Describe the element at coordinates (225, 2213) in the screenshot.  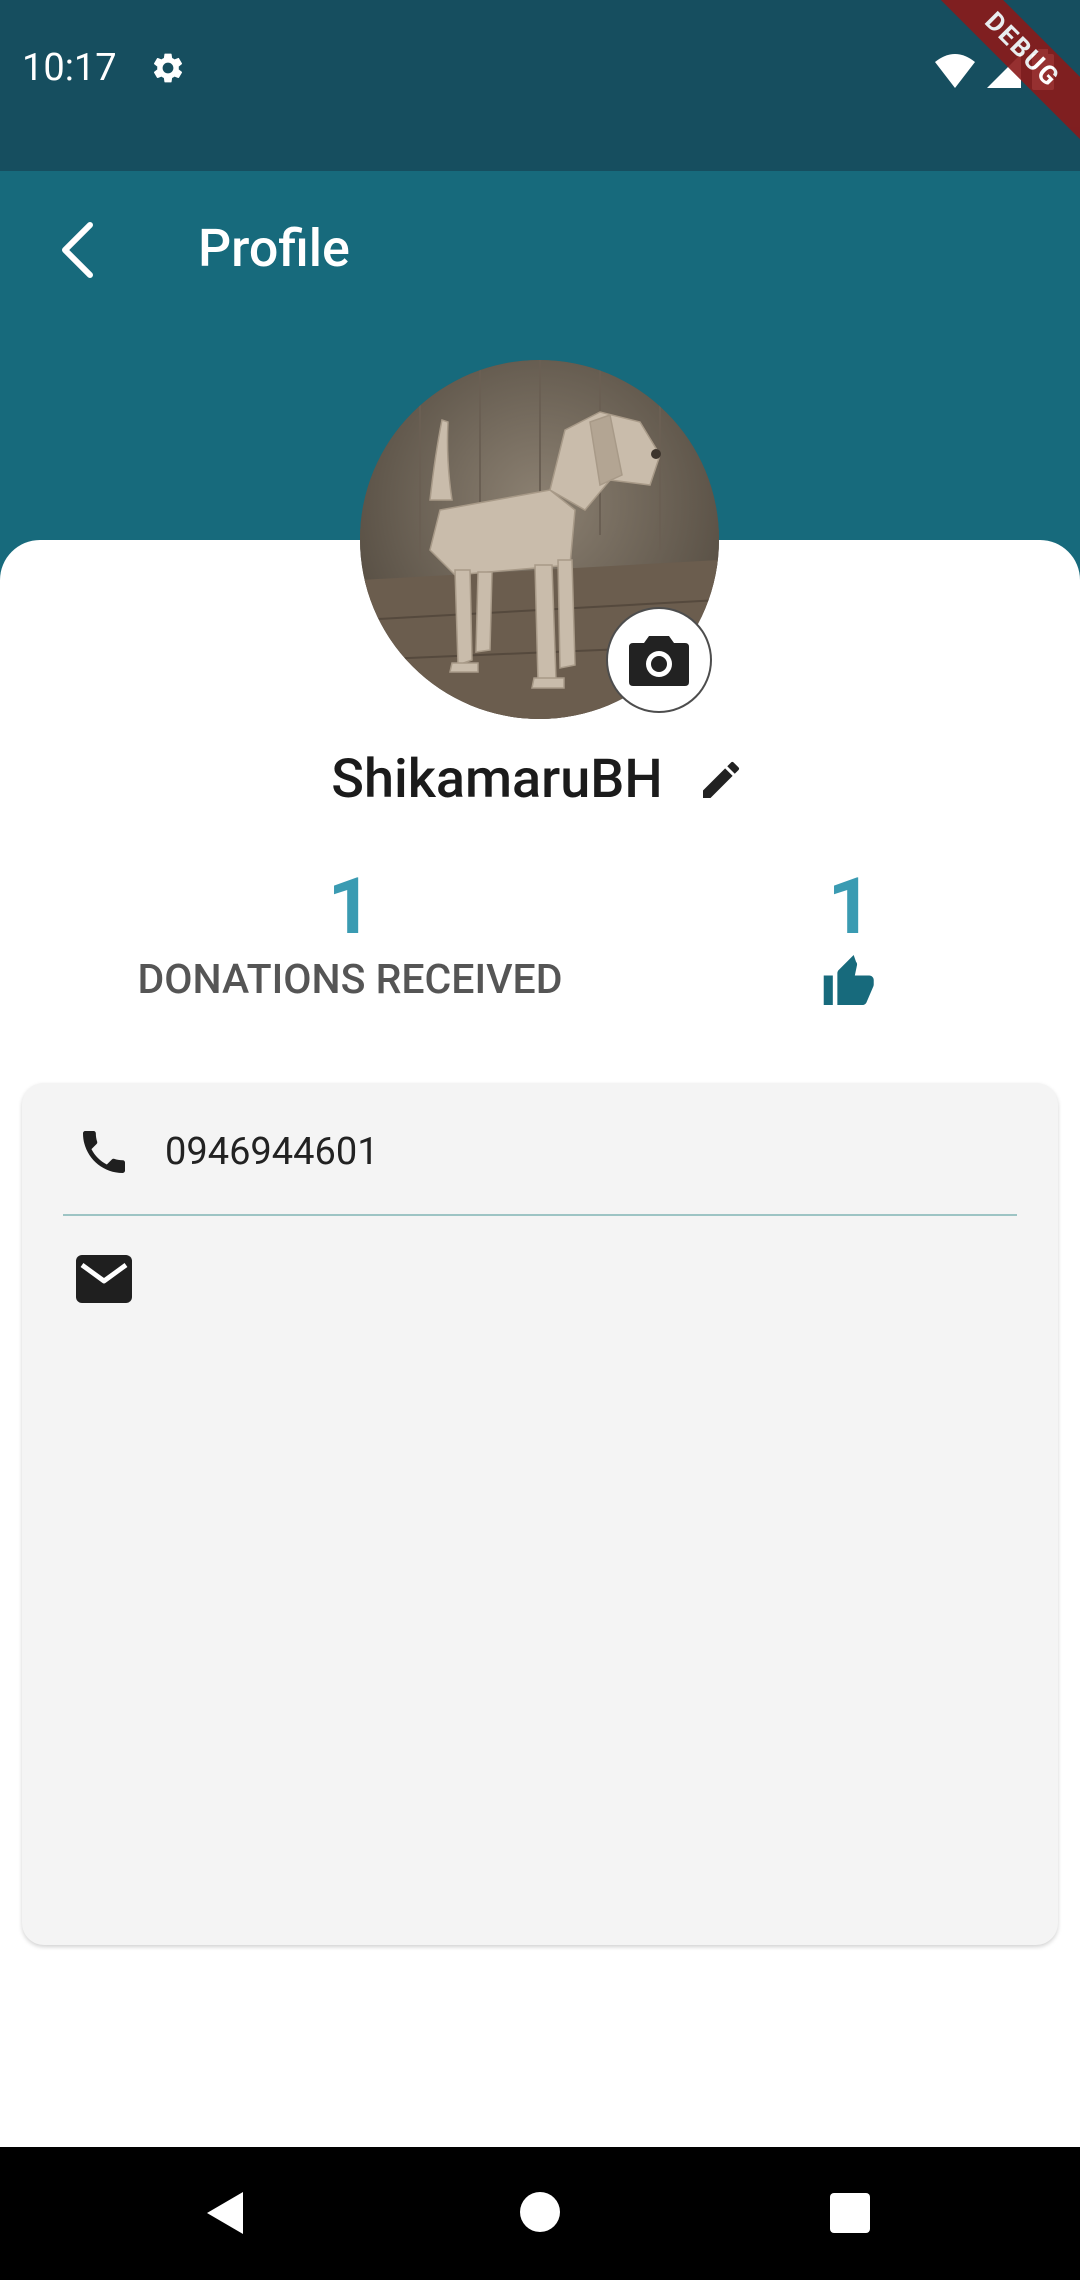
I see `nav-back-icon` at that location.